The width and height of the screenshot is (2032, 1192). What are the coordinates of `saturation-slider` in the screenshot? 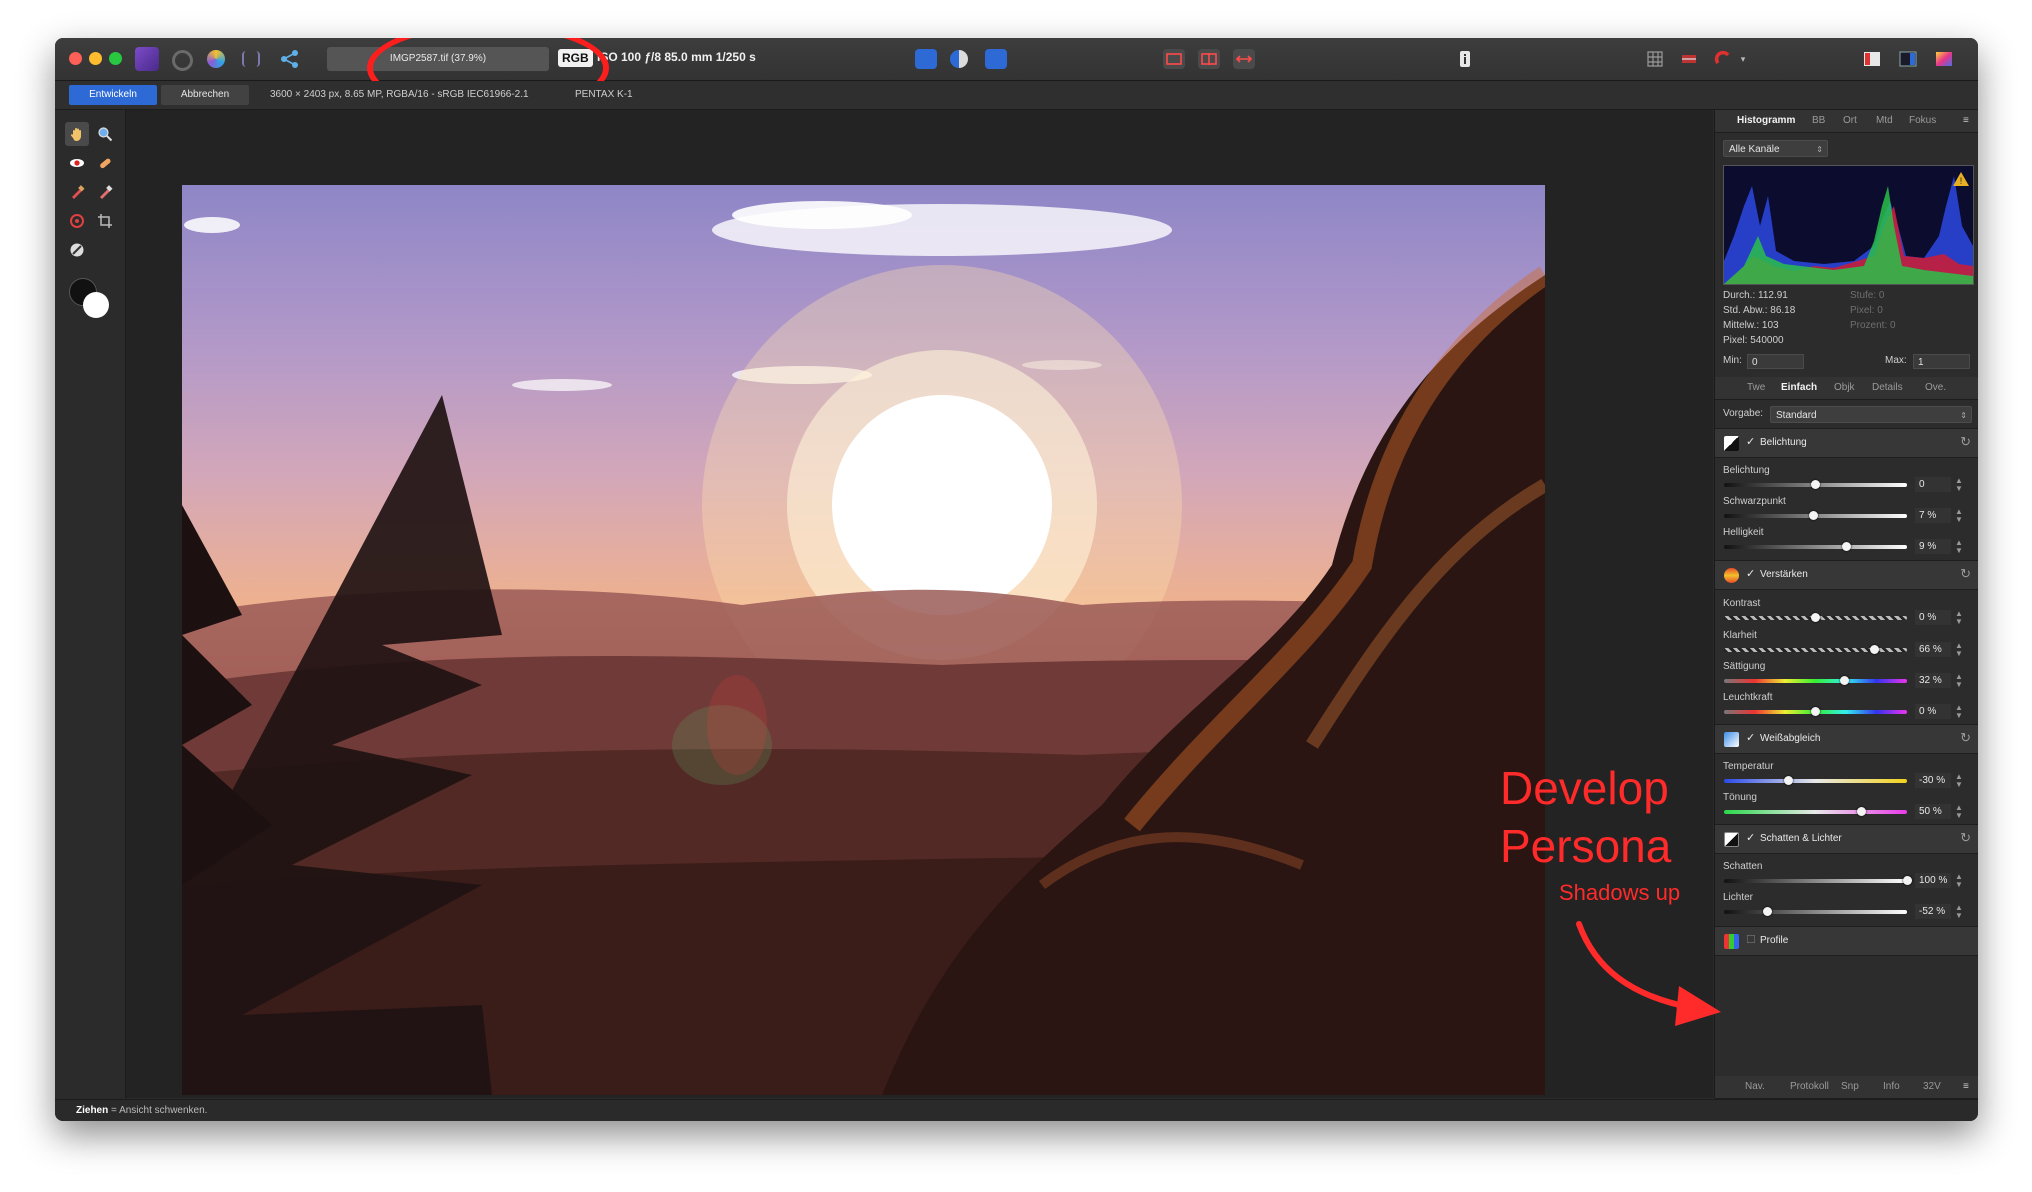 It's located at (1815, 681).